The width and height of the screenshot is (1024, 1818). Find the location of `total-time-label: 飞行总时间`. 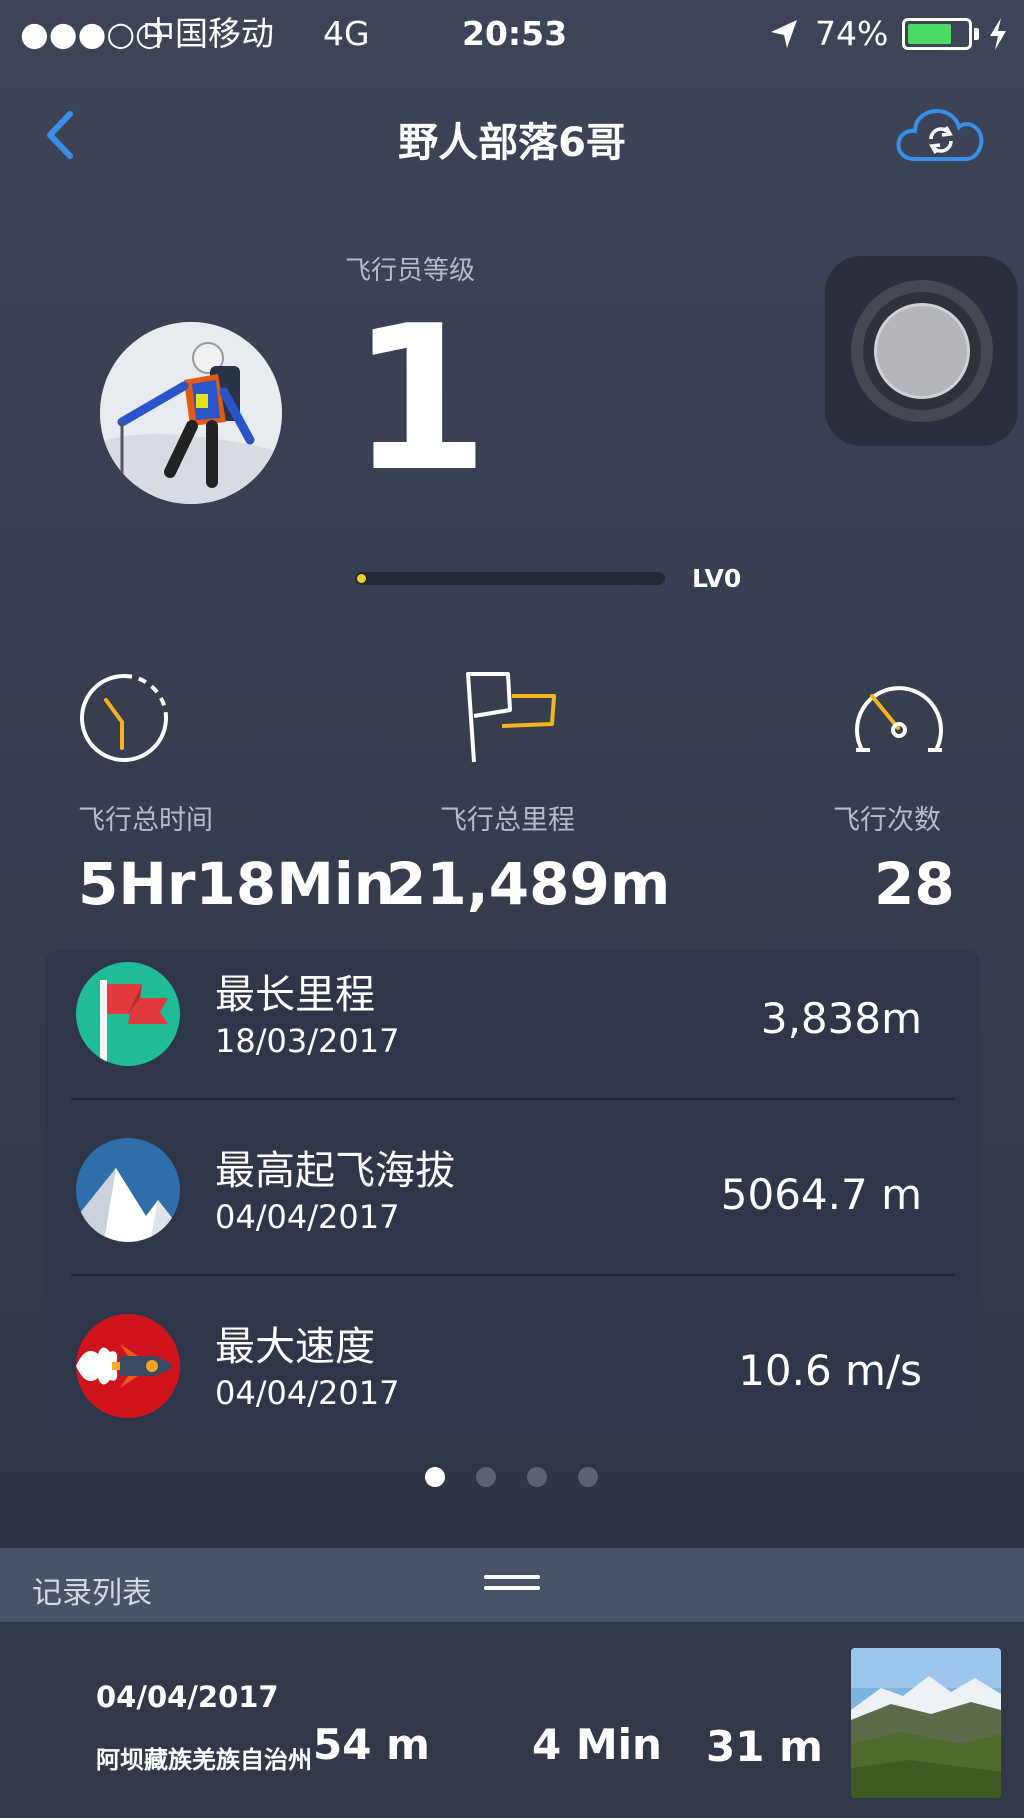

total-time-label: 飞行总时间 is located at coordinates (145, 820).